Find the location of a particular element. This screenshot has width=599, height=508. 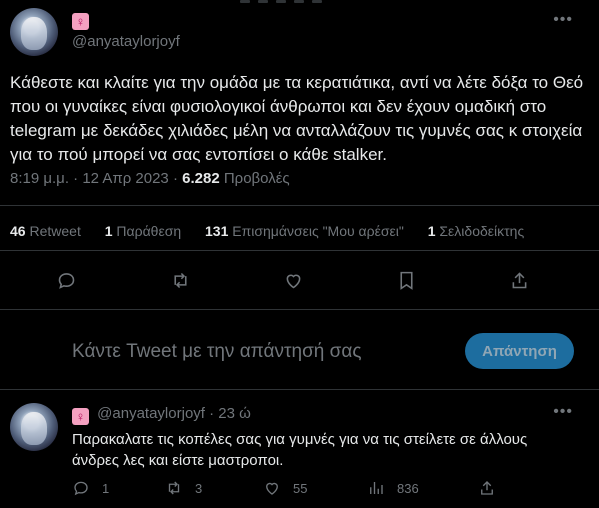

bookmarks-count: 1 is located at coordinates (431, 231).